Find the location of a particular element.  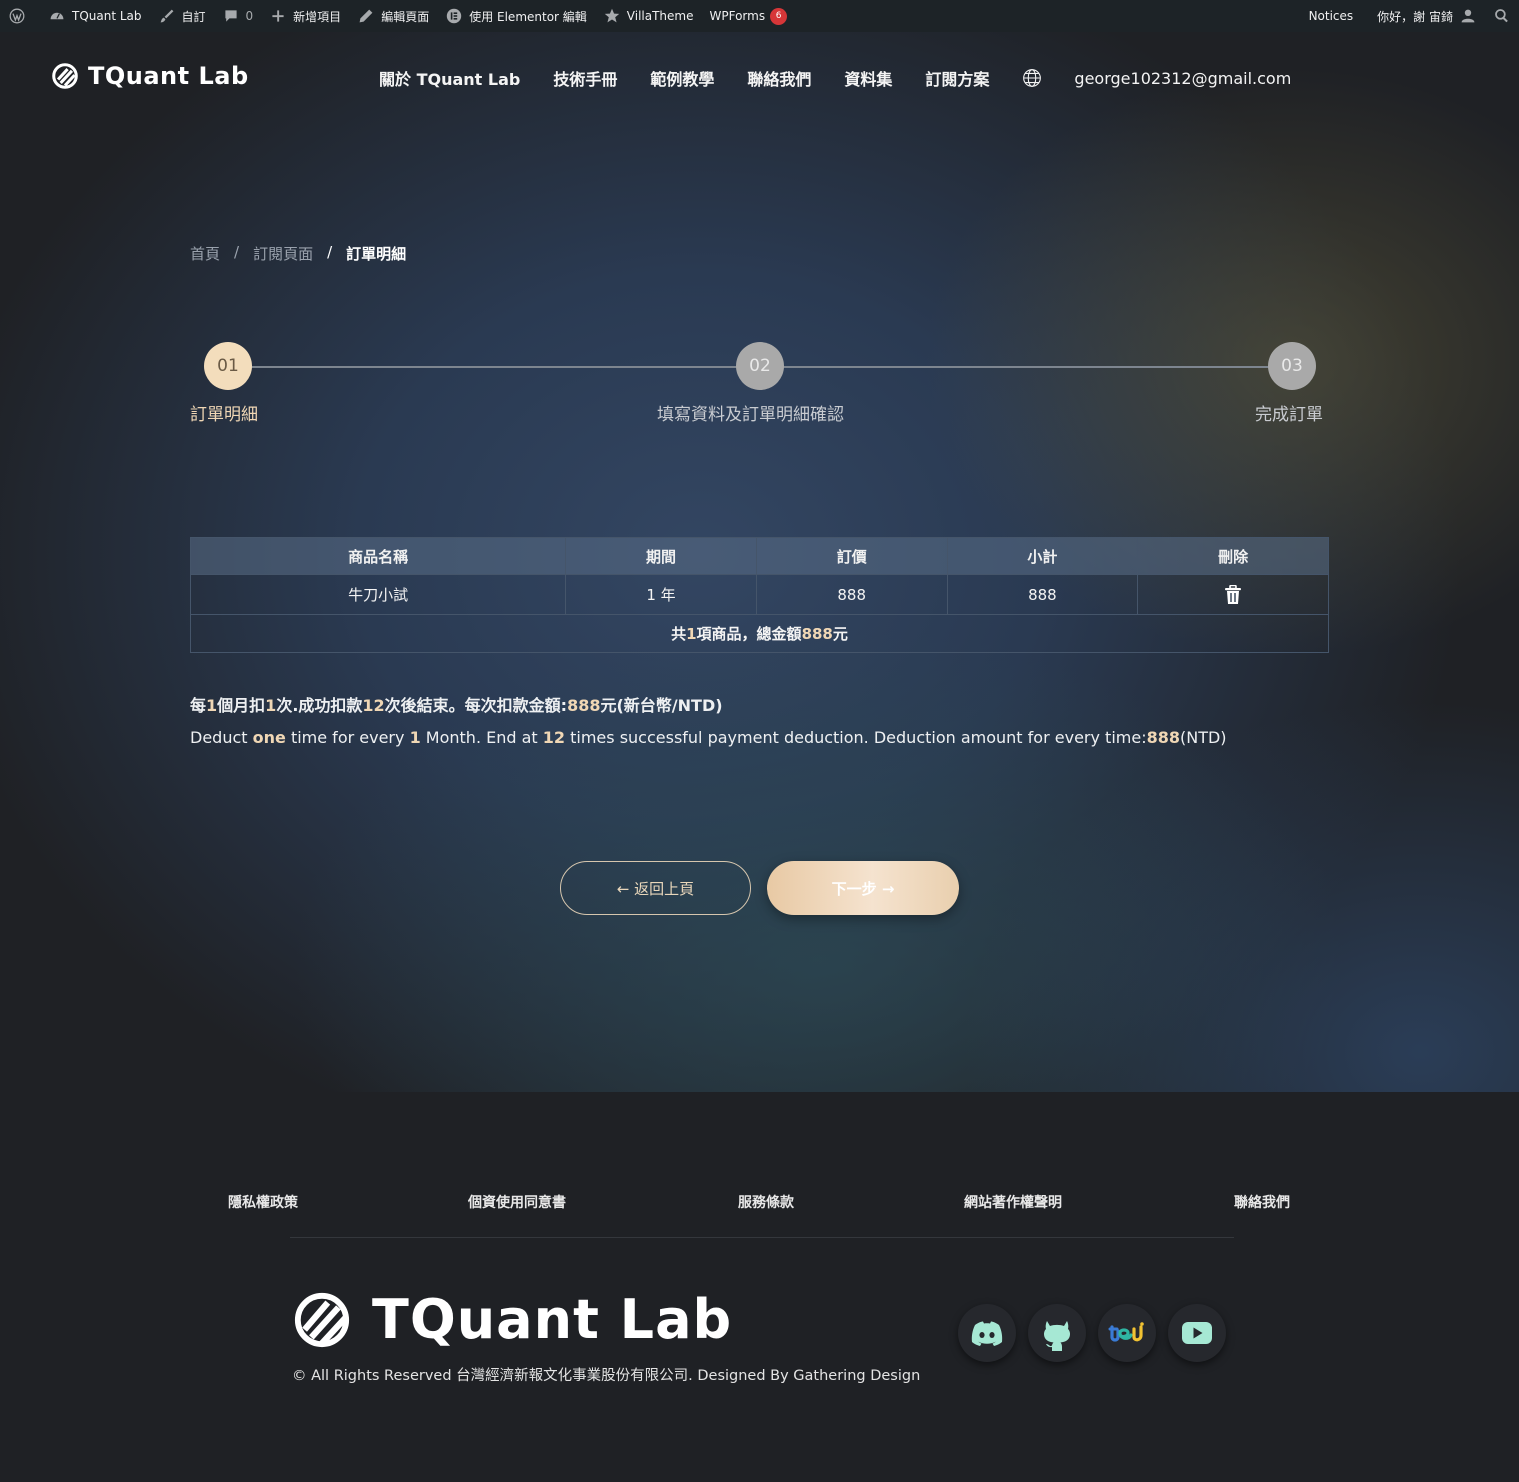

notice-value: one is located at coordinates (269, 737).